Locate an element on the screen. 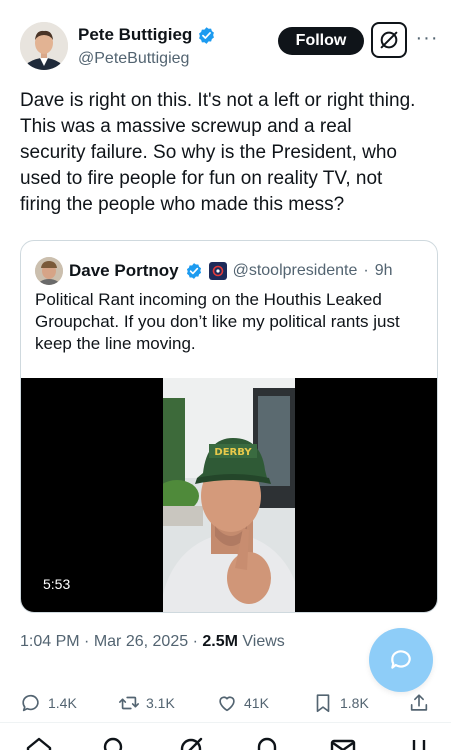 This screenshot has height=750, width=451. heart-icon is located at coordinates (227, 704).